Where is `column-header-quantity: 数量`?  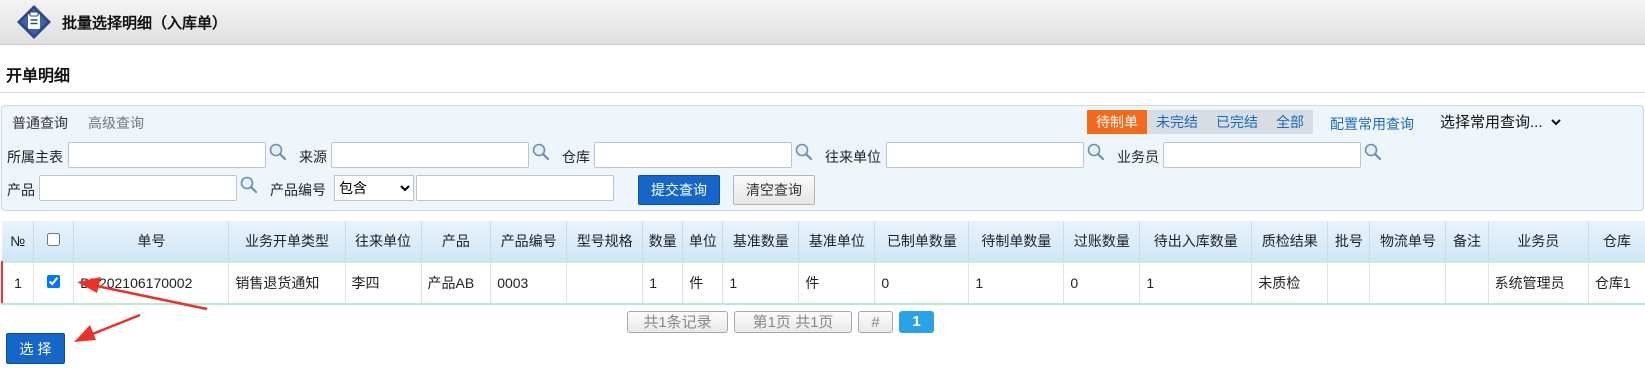
column-header-quantity: 数量 is located at coordinates (663, 242).